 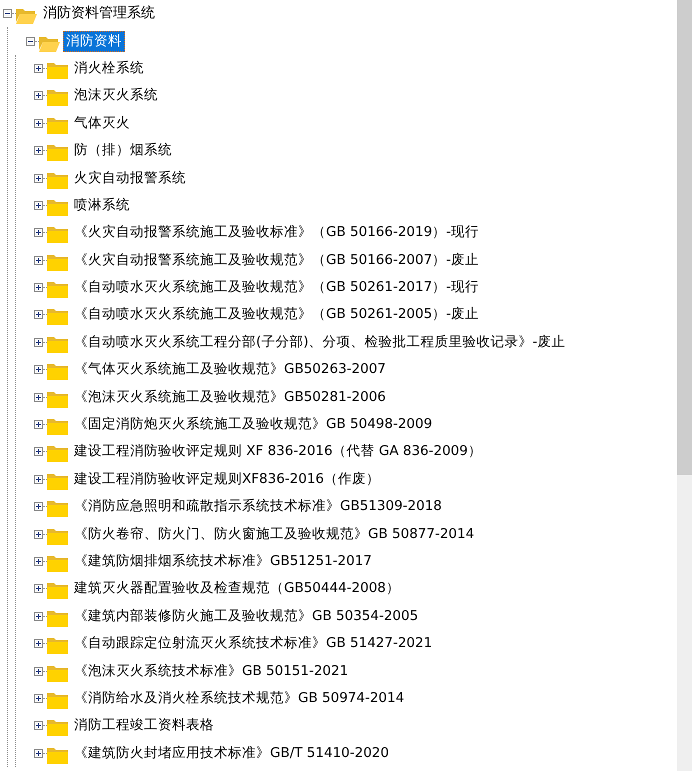 I want to click on tree-item: 《火灾自动报警系统施工及验收标准》（GB 50166-2019）-现行, so click(x=276, y=233).